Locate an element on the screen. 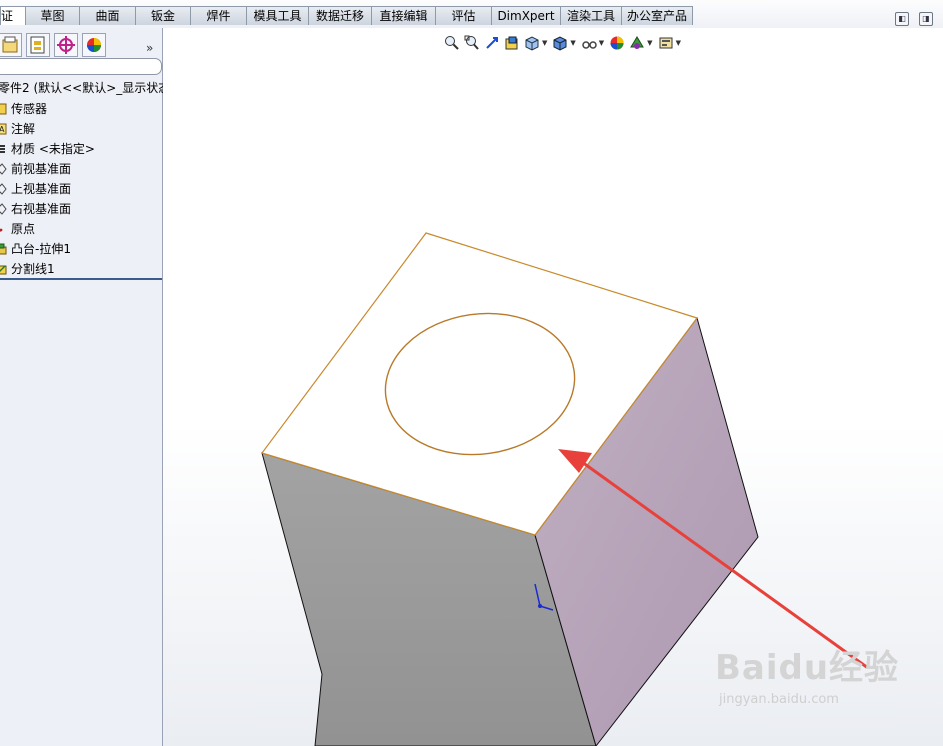 This screenshot has height=746, width=943. watermark-url: jingyan.baidu.com is located at coordinates (779, 699).